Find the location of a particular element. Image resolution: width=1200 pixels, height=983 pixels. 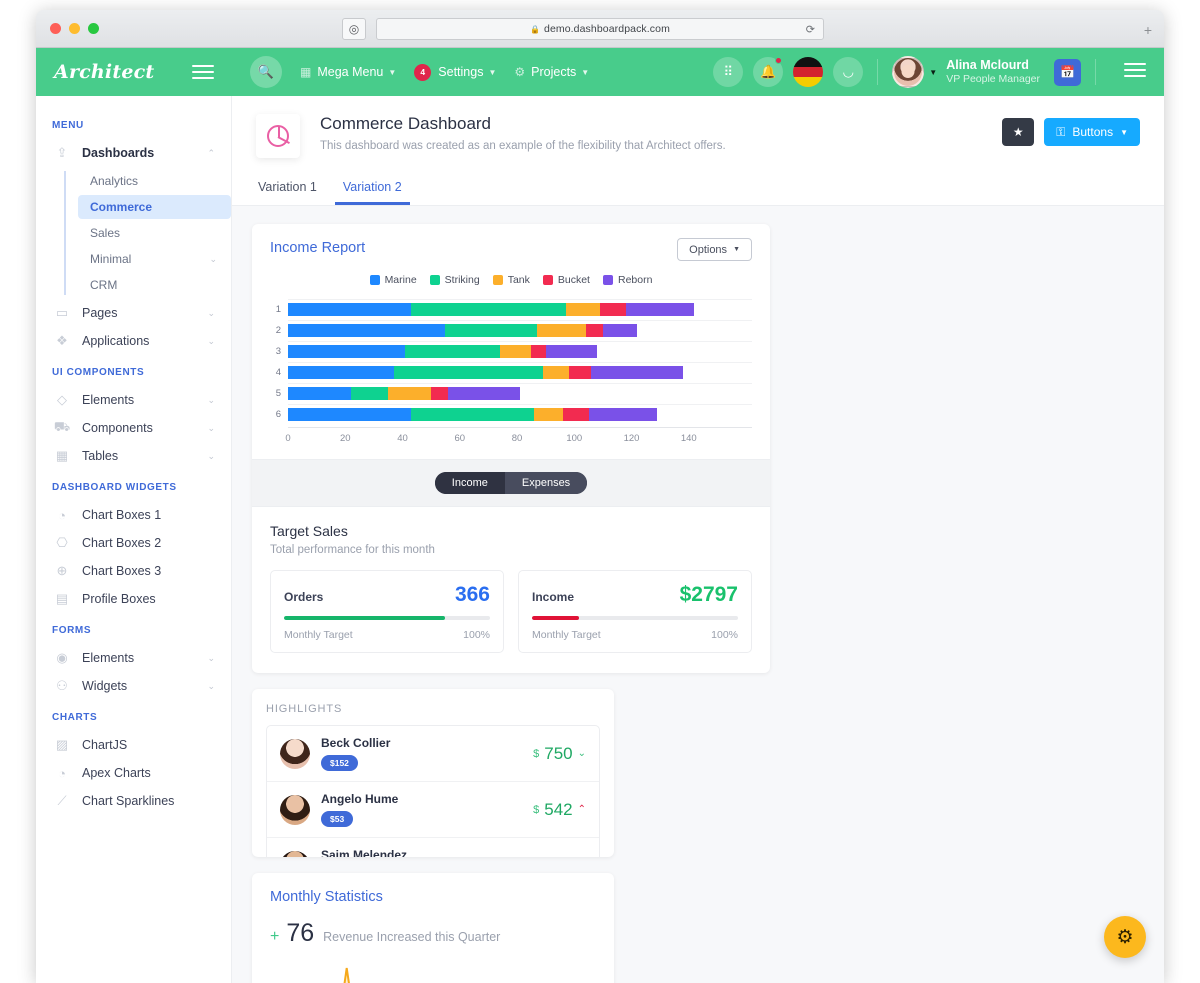

buttons-dropdown: ⚿ Buttons ▼ is located at coordinates (1092, 132).